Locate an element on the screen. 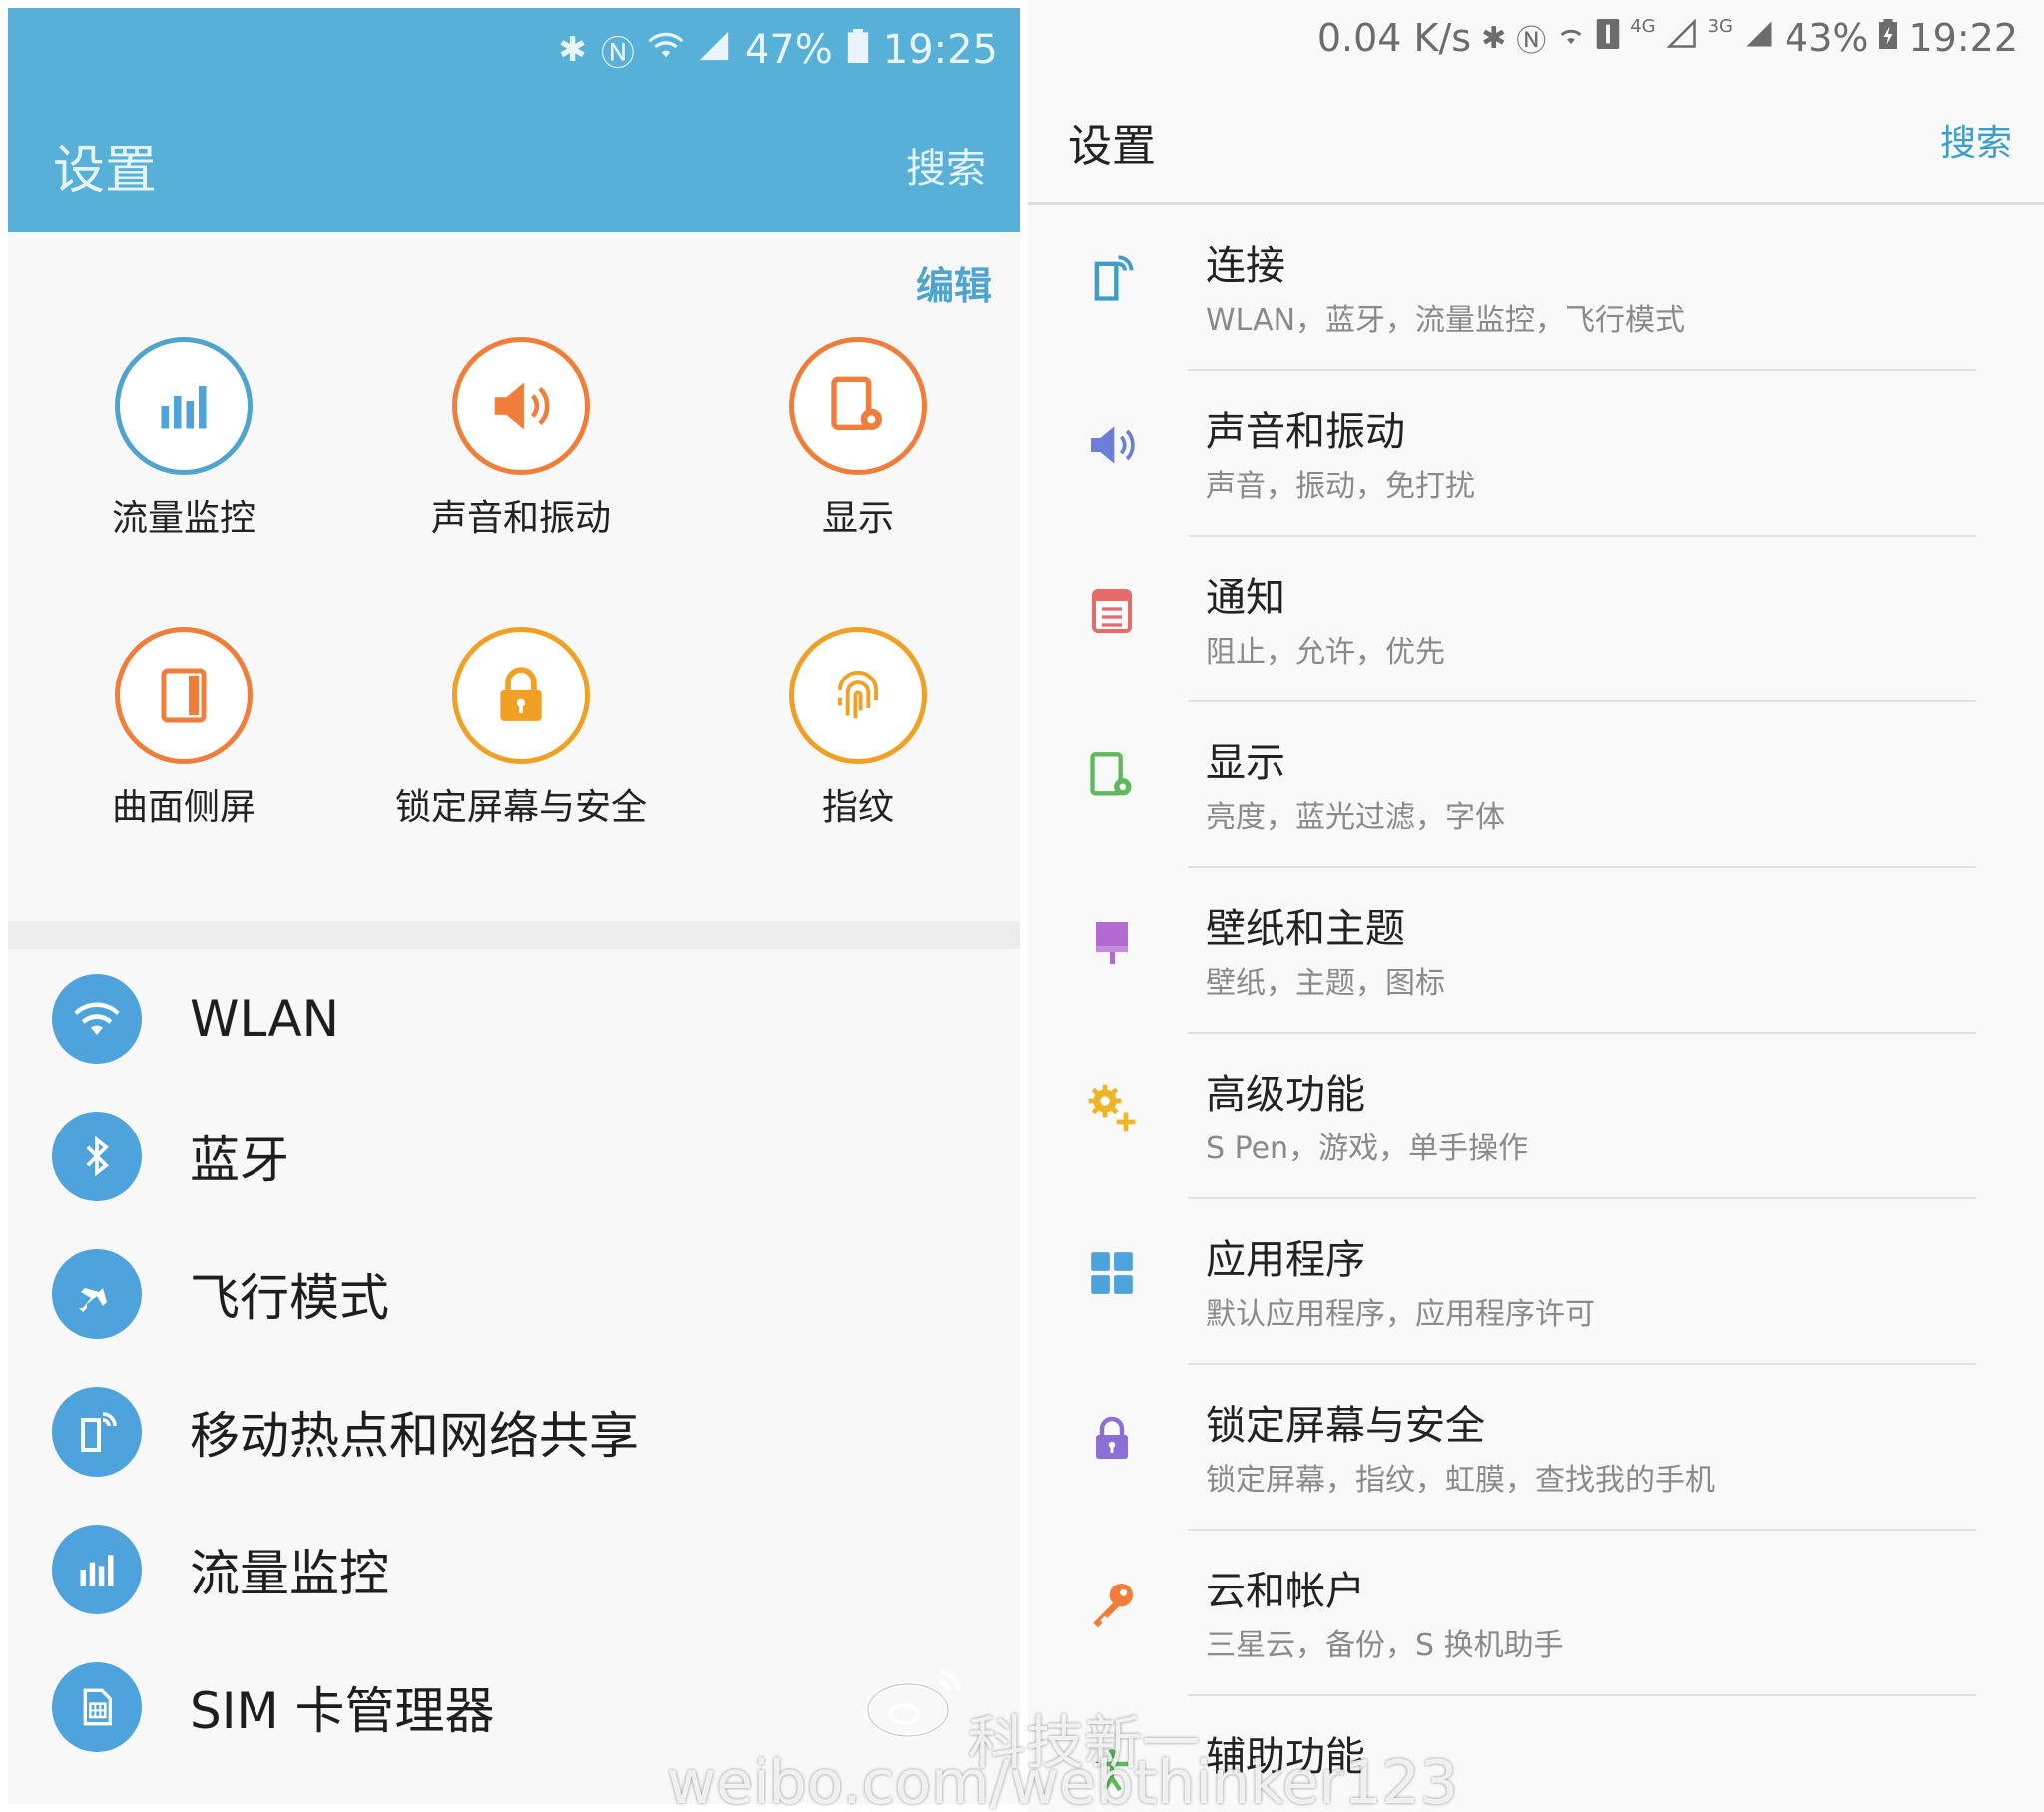  settings-item-title: 锁定屏幕与安全 is located at coordinates (1345, 1426).